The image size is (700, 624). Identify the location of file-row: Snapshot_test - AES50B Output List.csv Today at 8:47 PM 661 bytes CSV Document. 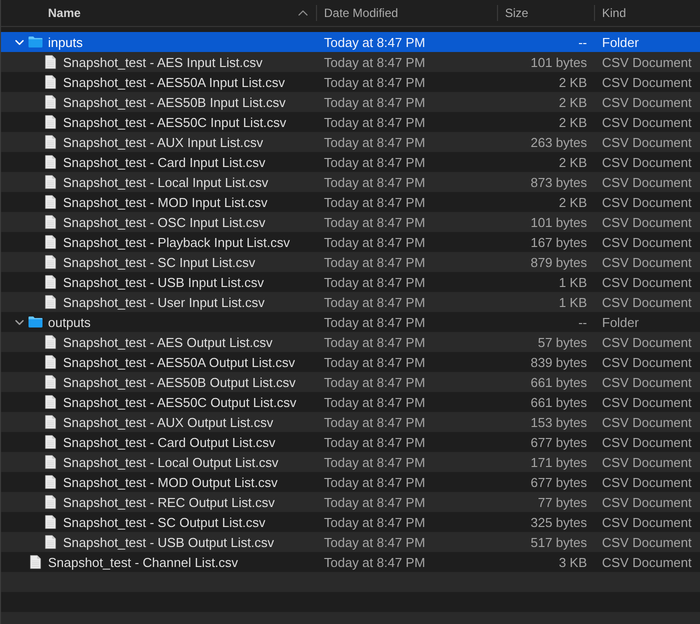
(350, 382).